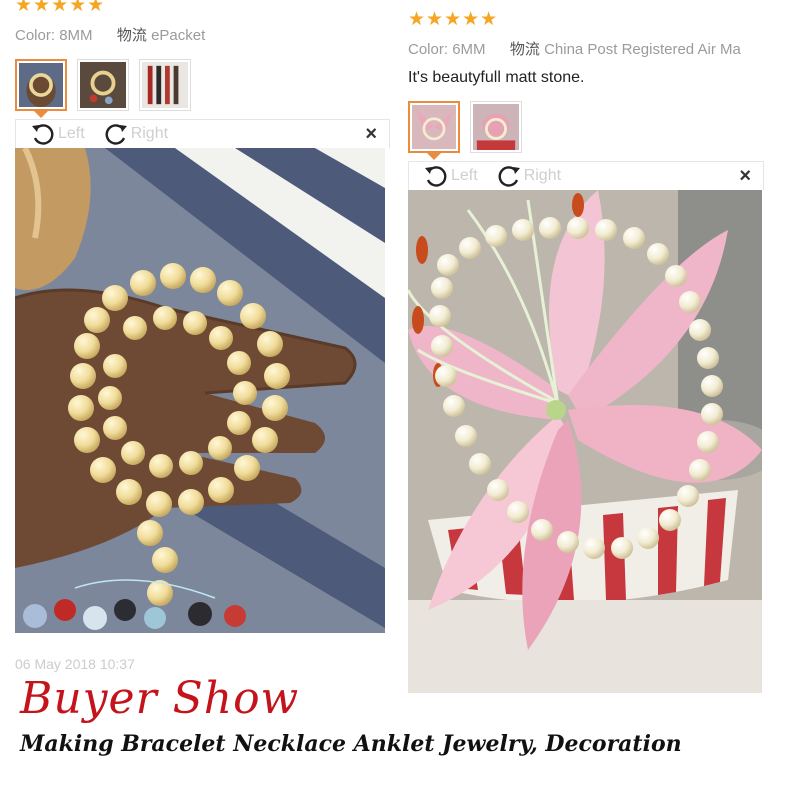 This screenshot has width=800, height=800. I want to click on bracelet-on-cloth-thumbnail, so click(103, 85).